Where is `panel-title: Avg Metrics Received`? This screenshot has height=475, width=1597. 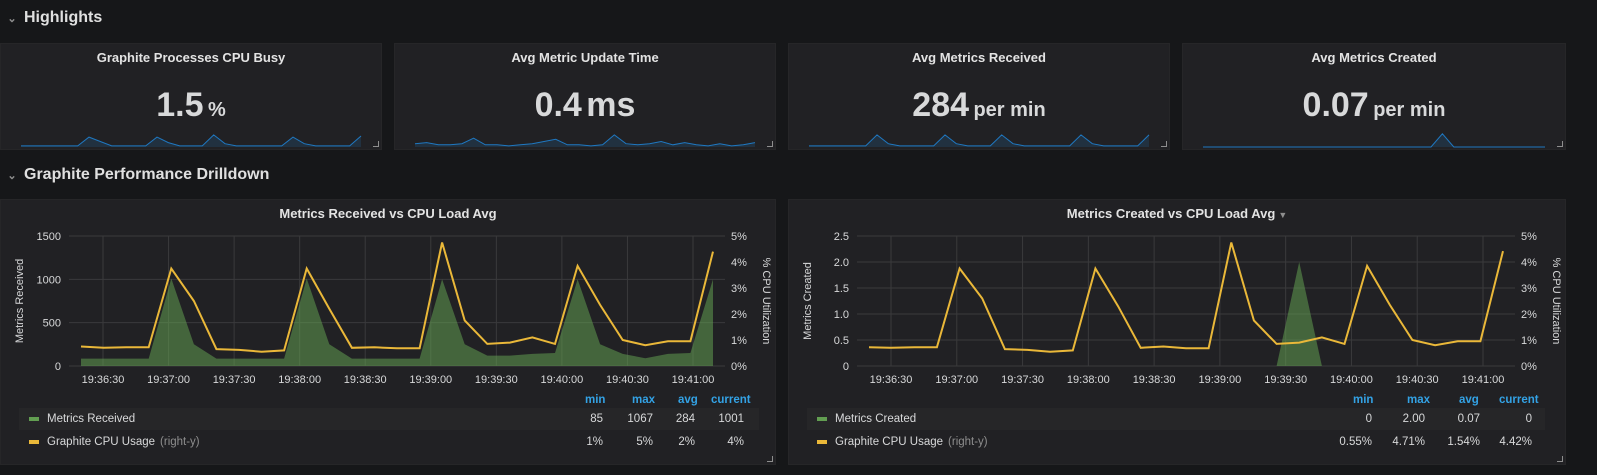
panel-title: Avg Metrics Received is located at coordinates (979, 57).